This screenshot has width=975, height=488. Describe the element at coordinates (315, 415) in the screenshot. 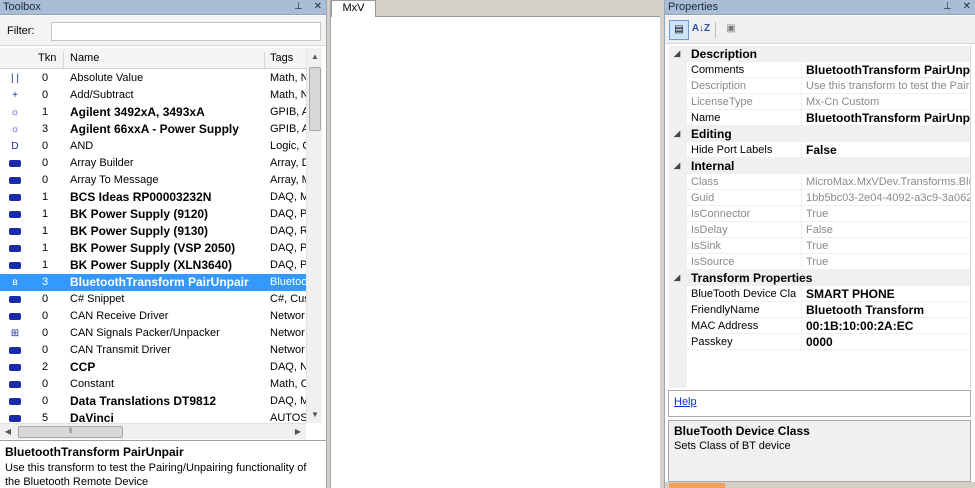

I see `scroll-down-icon: ▼` at that location.